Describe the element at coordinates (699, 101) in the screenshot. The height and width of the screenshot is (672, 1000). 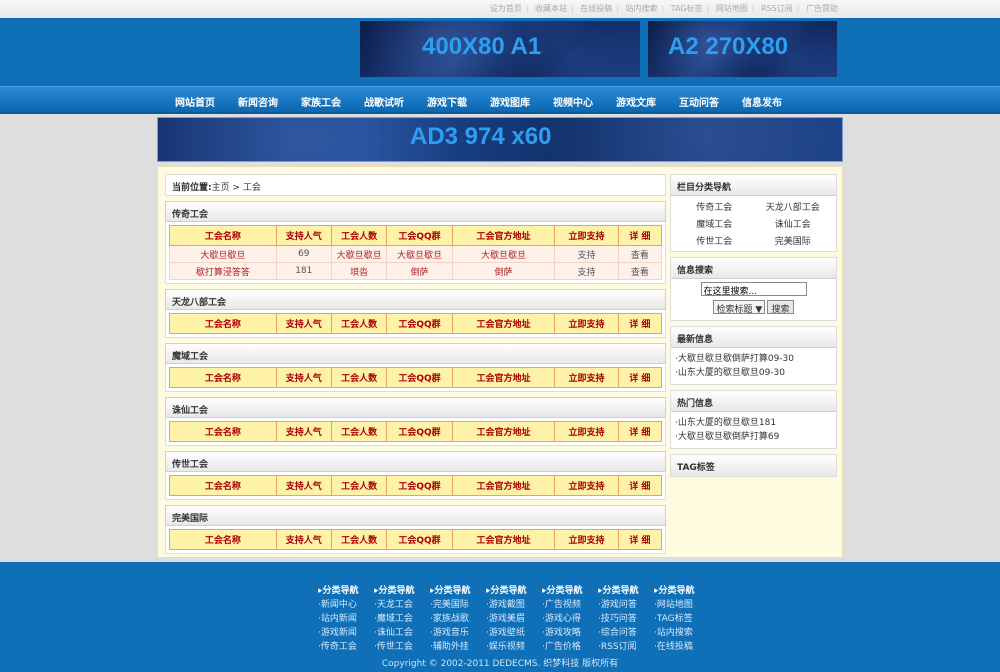
I see `nav-item-qa: 互动问答` at that location.